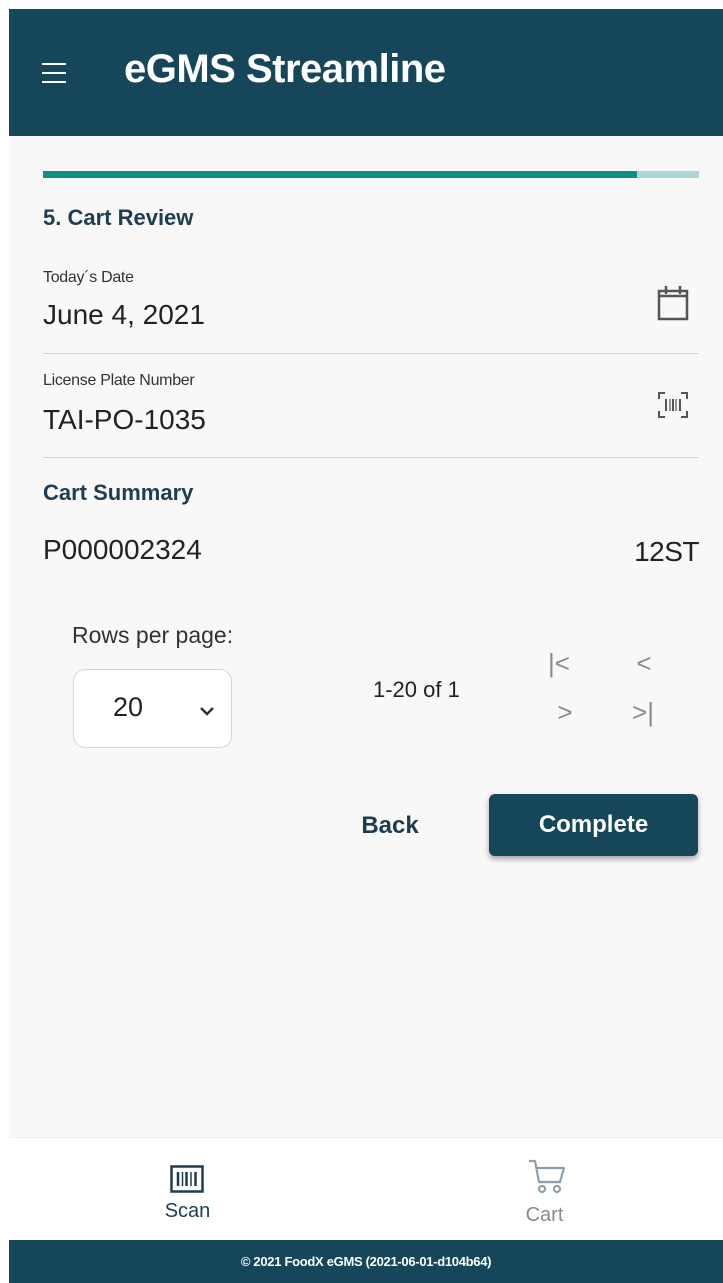  I want to click on license-plate-field-value: TAI-PO-1035, so click(124, 419).